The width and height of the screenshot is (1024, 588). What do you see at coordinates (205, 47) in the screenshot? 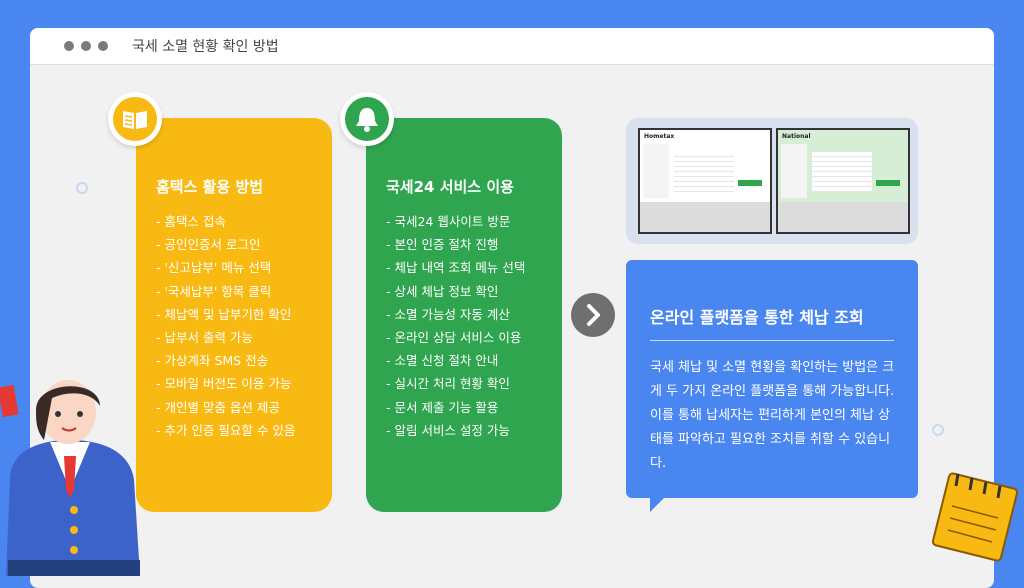
I see `window-title: 국세 소멸 현황 확인 방법` at bounding box center [205, 47].